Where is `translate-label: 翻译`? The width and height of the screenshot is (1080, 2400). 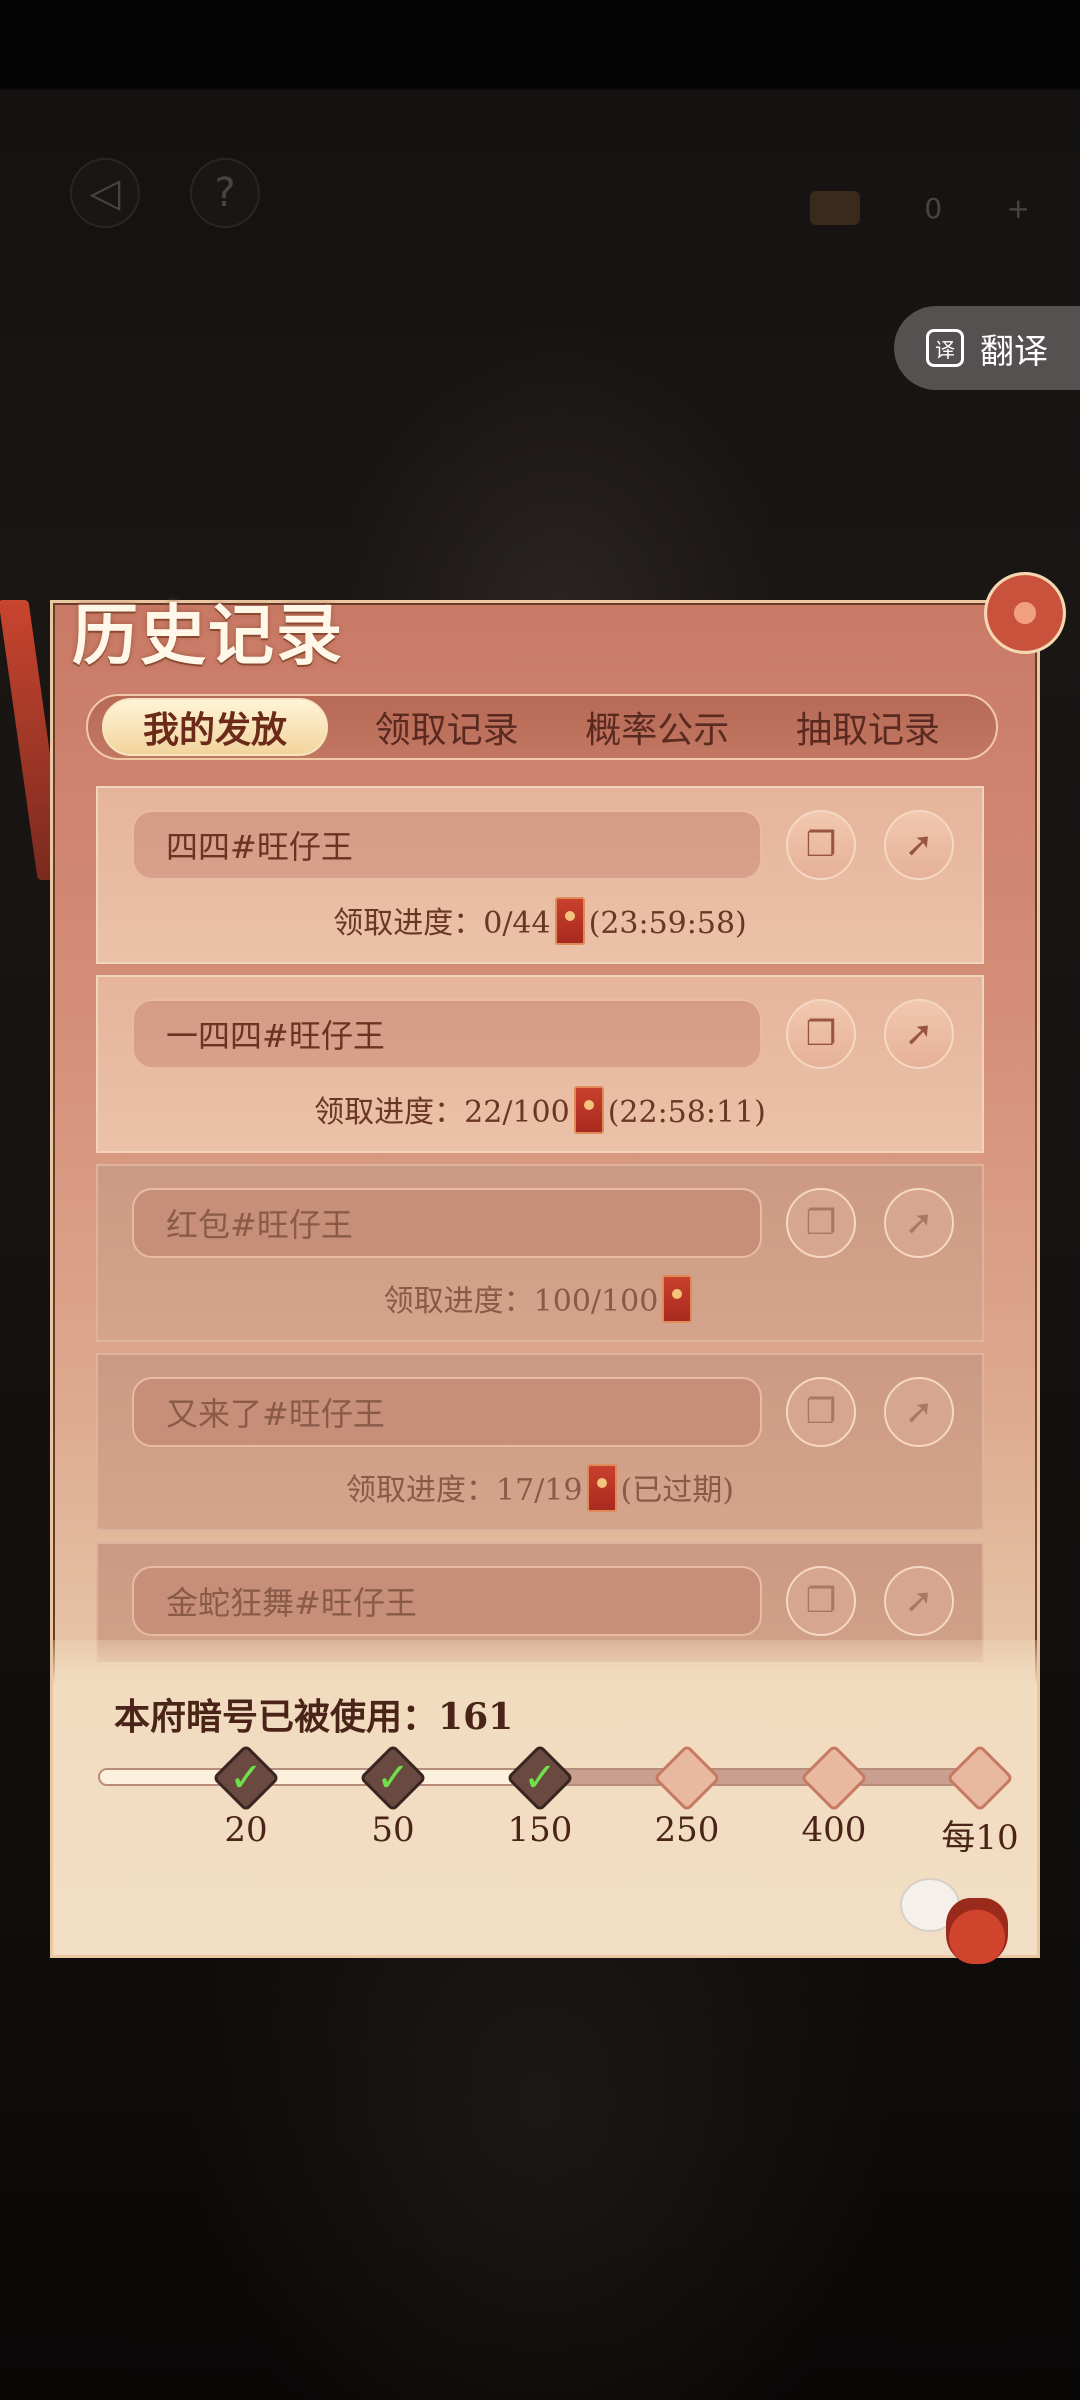
translate-label: 翻译 is located at coordinates (1014, 351).